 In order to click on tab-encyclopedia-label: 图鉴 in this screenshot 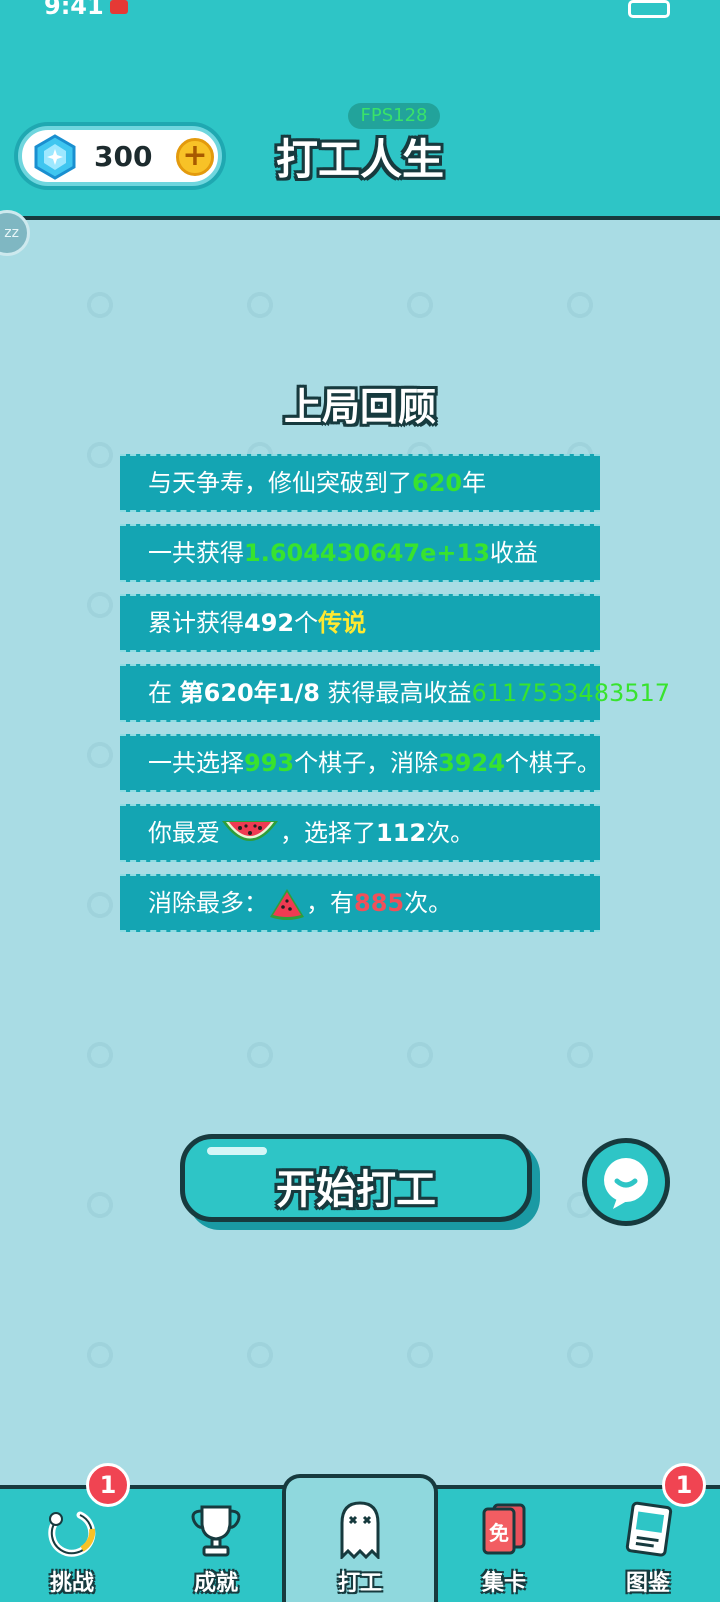, I will do `click(647, 1583)`.